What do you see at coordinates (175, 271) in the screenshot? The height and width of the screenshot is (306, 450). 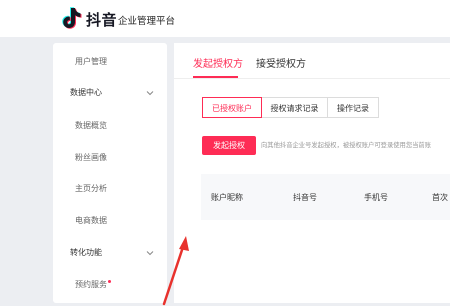 I see `annotation-arrow-icon` at bounding box center [175, 271].